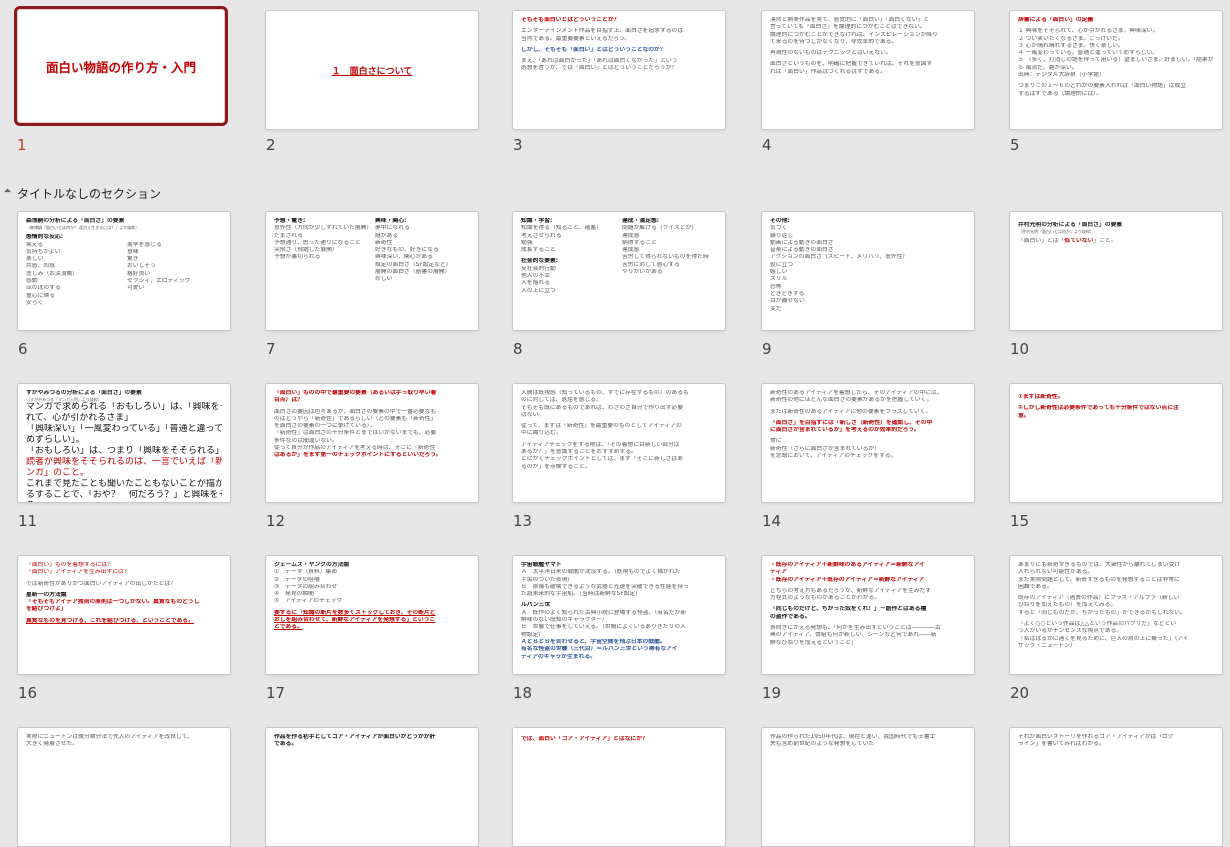 Image resolution: width=1230 pixels, height=847 pixels. Describe the element at coordinates (547, 579) in the screenshot. I see `slide-line: 手垢のついた表現）` at that location.